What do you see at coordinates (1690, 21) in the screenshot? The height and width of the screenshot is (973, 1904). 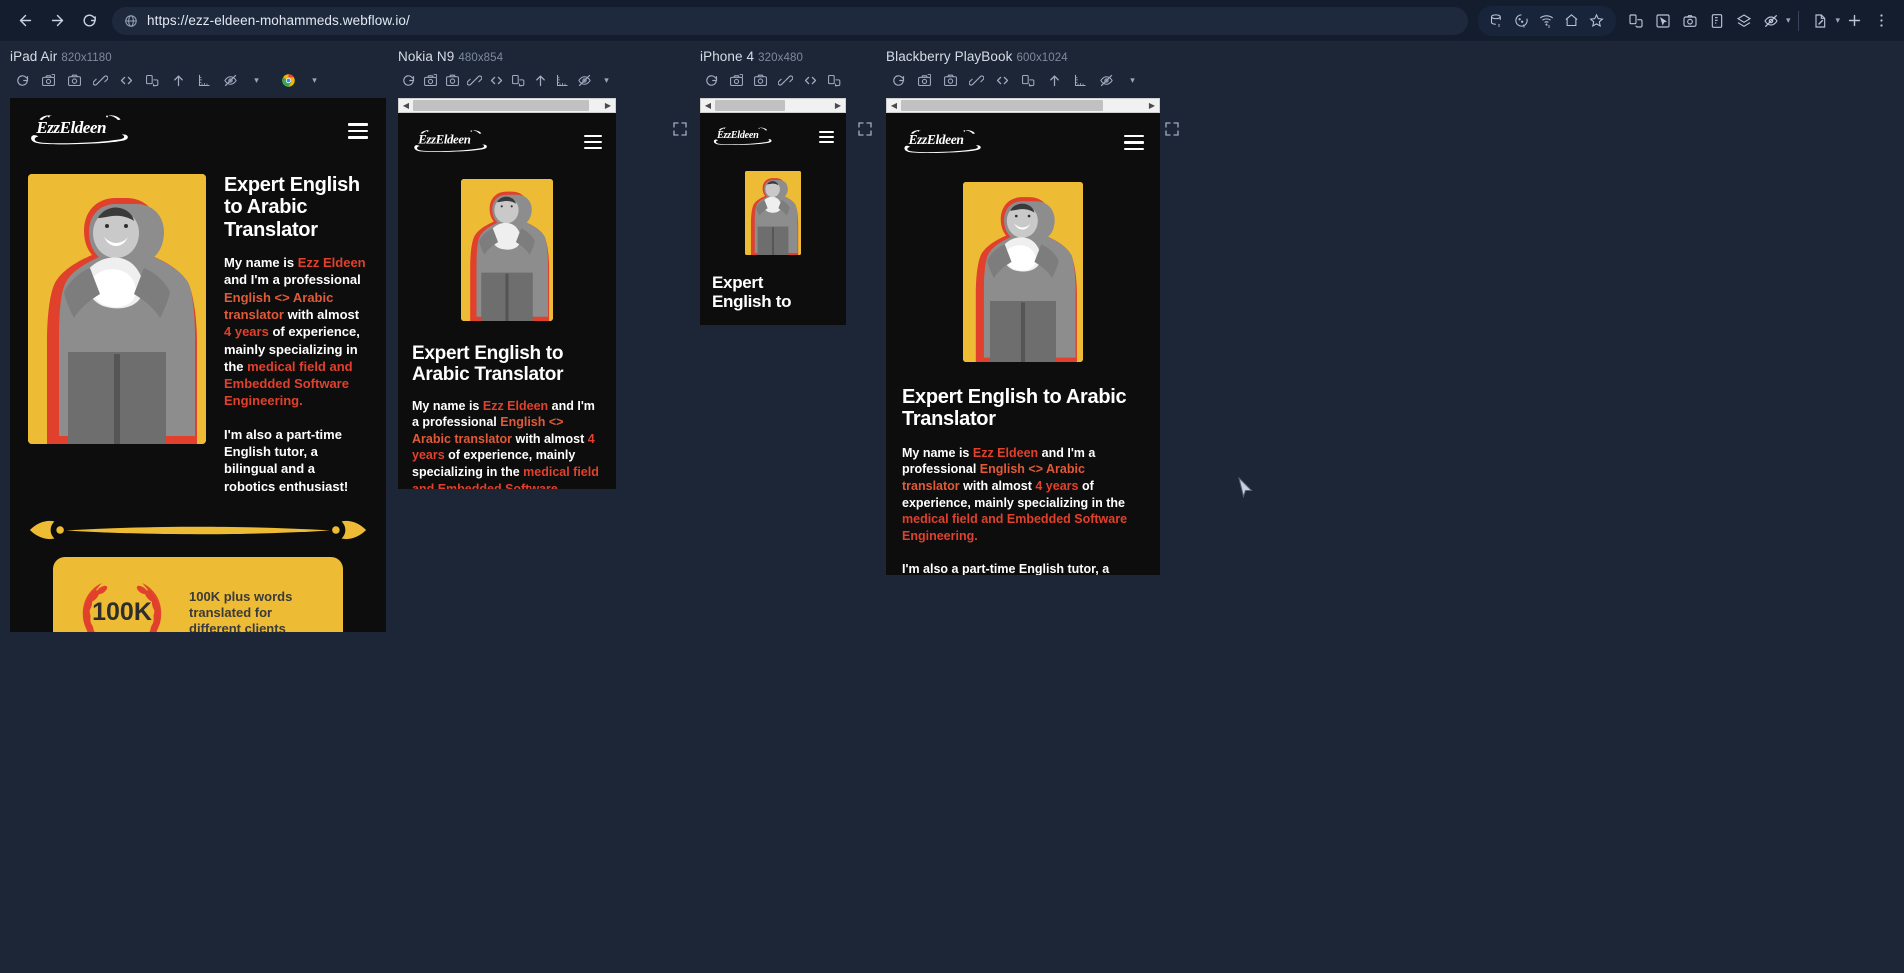 I see `camera-icon` at bounding box center [1690, 21].